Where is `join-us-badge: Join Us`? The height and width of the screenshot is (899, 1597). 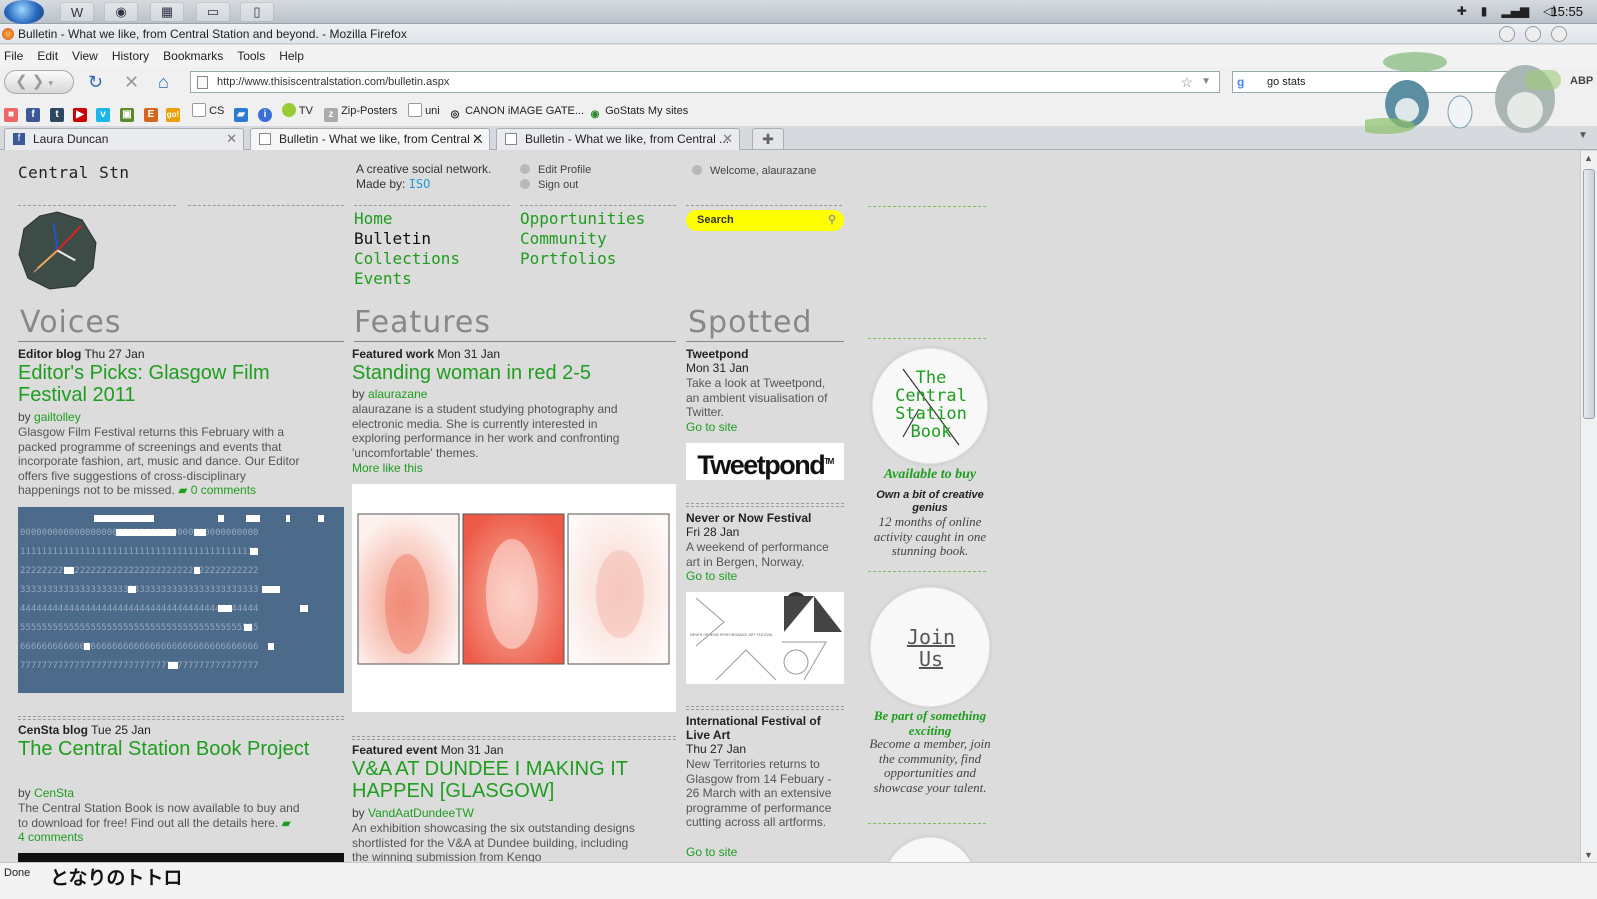
join-us-badge: Join Us is located at coordinates (930, 647).